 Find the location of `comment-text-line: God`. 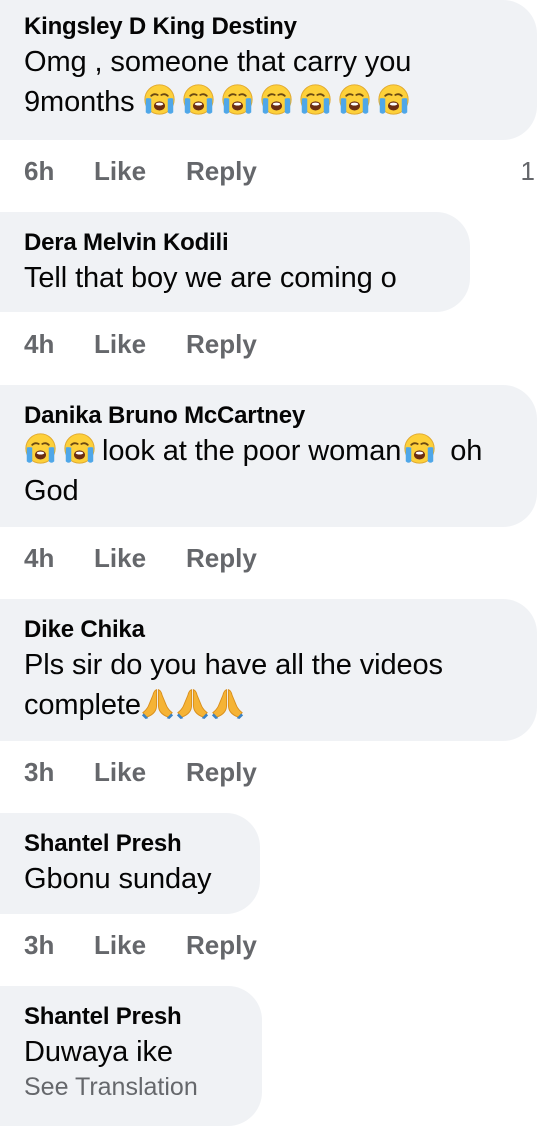

comment-text-line: God is located at coordinates (51, 491).